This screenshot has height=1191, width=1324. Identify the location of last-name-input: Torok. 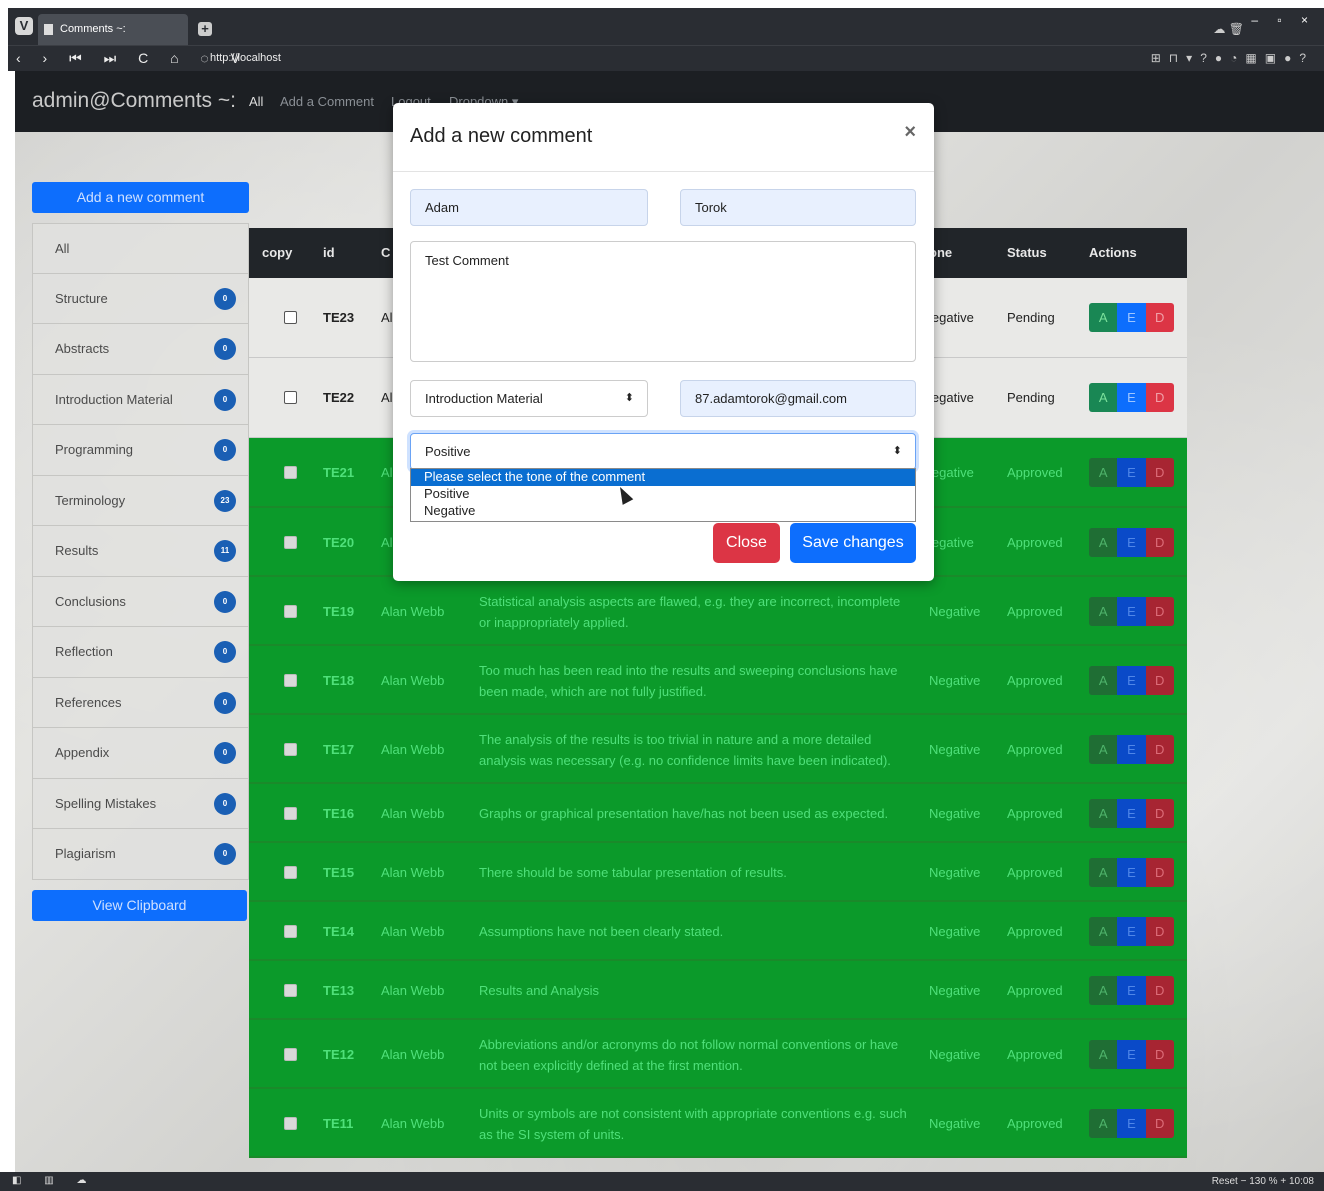
(798, 207).